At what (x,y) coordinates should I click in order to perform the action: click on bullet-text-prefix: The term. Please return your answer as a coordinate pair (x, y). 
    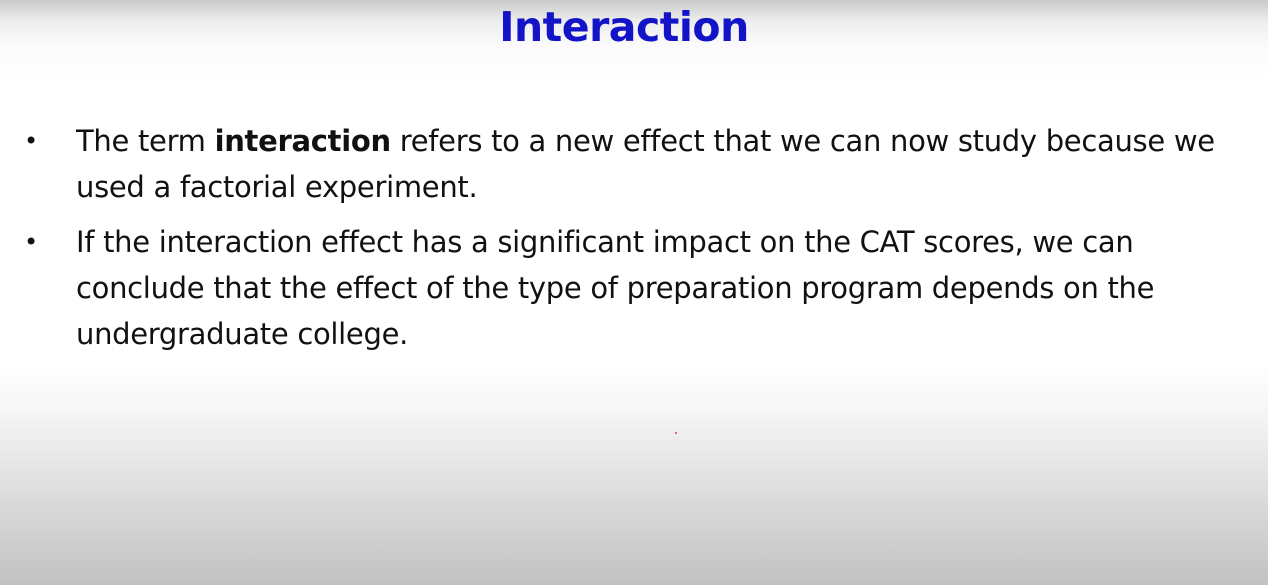
    Looking at the image, I should click on (145, 141).